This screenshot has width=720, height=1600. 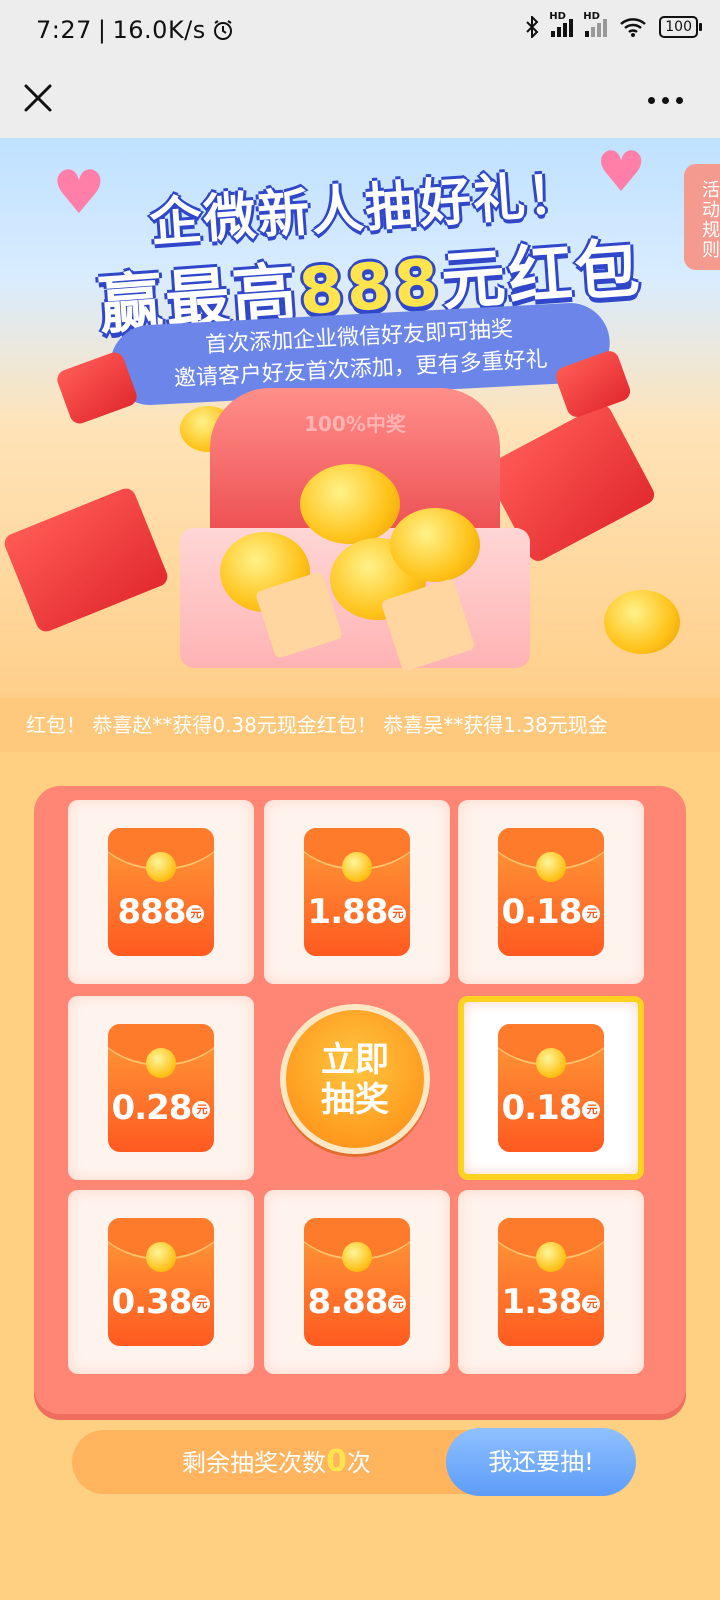 What do you see at coordinates (38, 98) in the screenshot?
I see `close-icon` at bounding box center [38, 98].